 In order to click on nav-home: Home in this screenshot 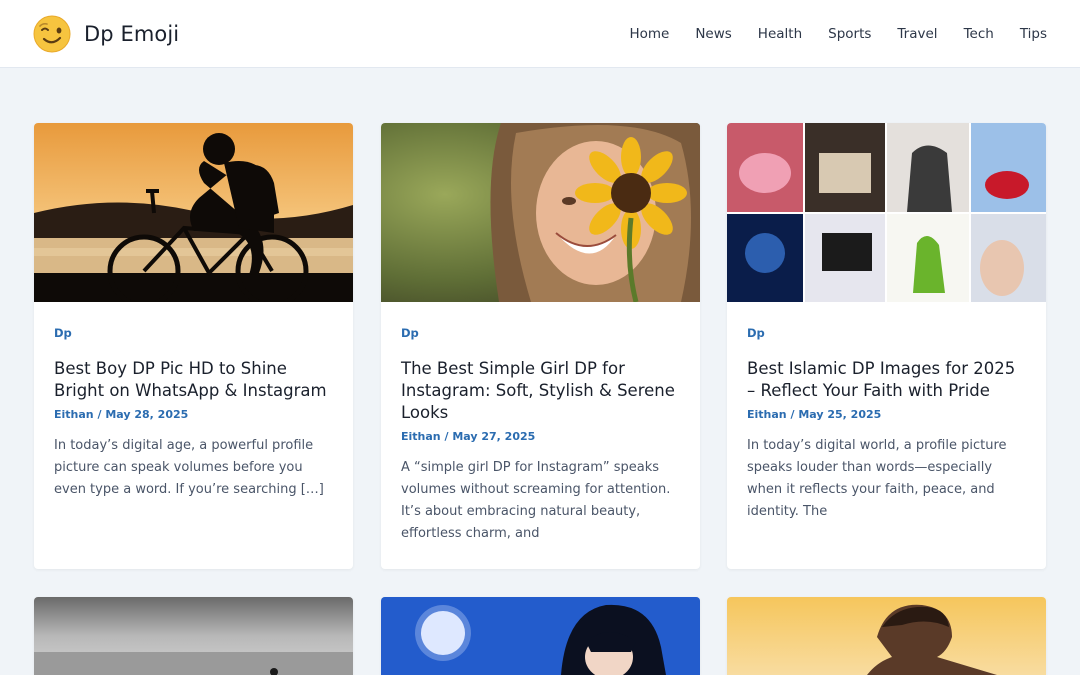, I will do `click(649, 34)`.